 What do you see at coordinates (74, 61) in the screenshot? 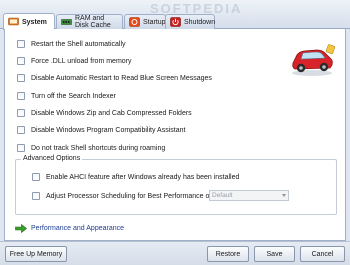
I see `option-force-dll-unload: Force .DLL unload from memory` at bounding box center [74, 61].